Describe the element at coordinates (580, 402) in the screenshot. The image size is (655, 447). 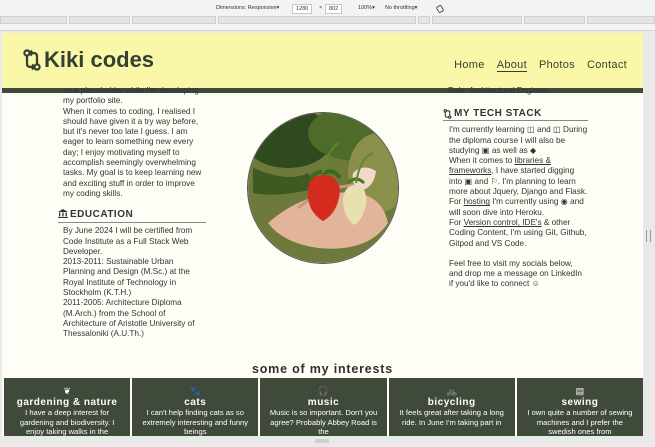
I see `card-title: sewing` at that location.